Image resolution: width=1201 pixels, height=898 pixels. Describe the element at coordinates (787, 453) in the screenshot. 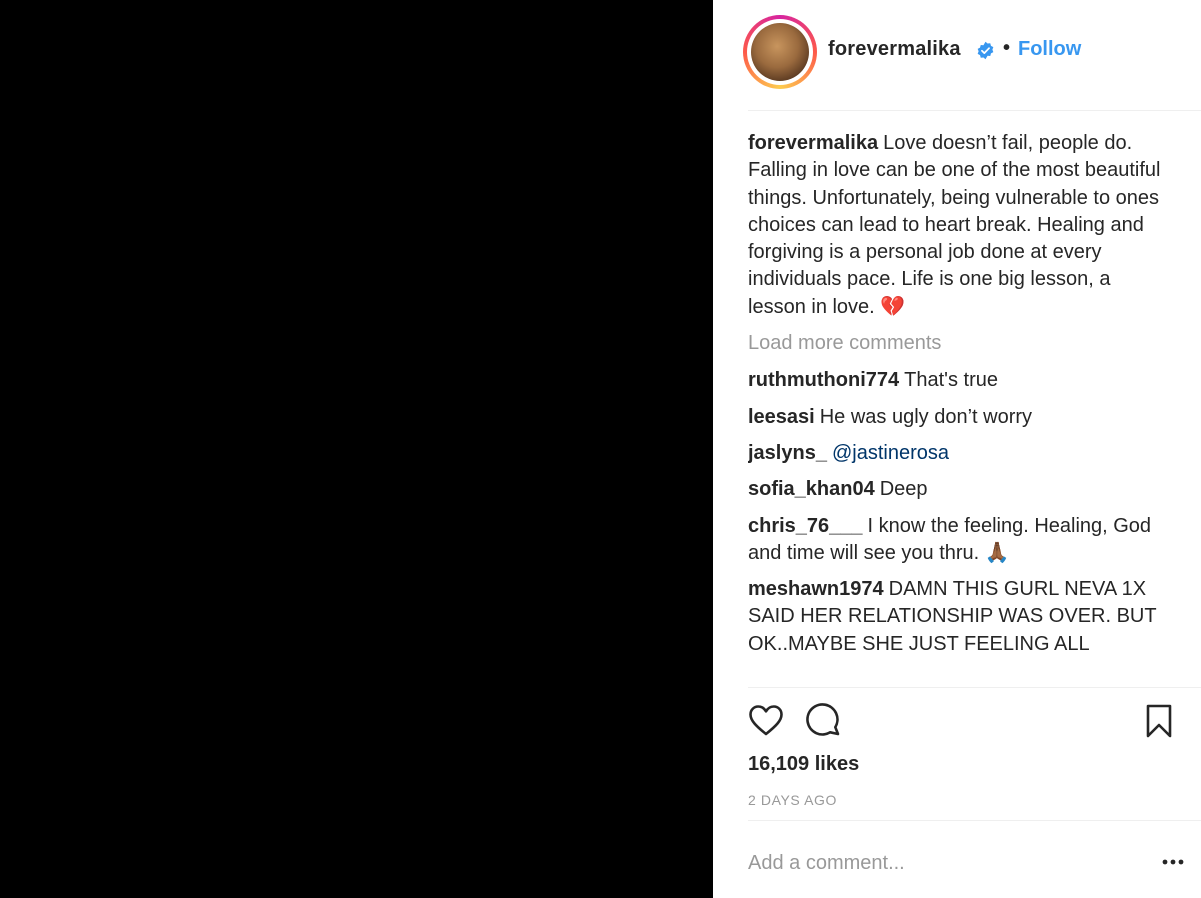

I see `comment-username: jaslyns_` at that location.